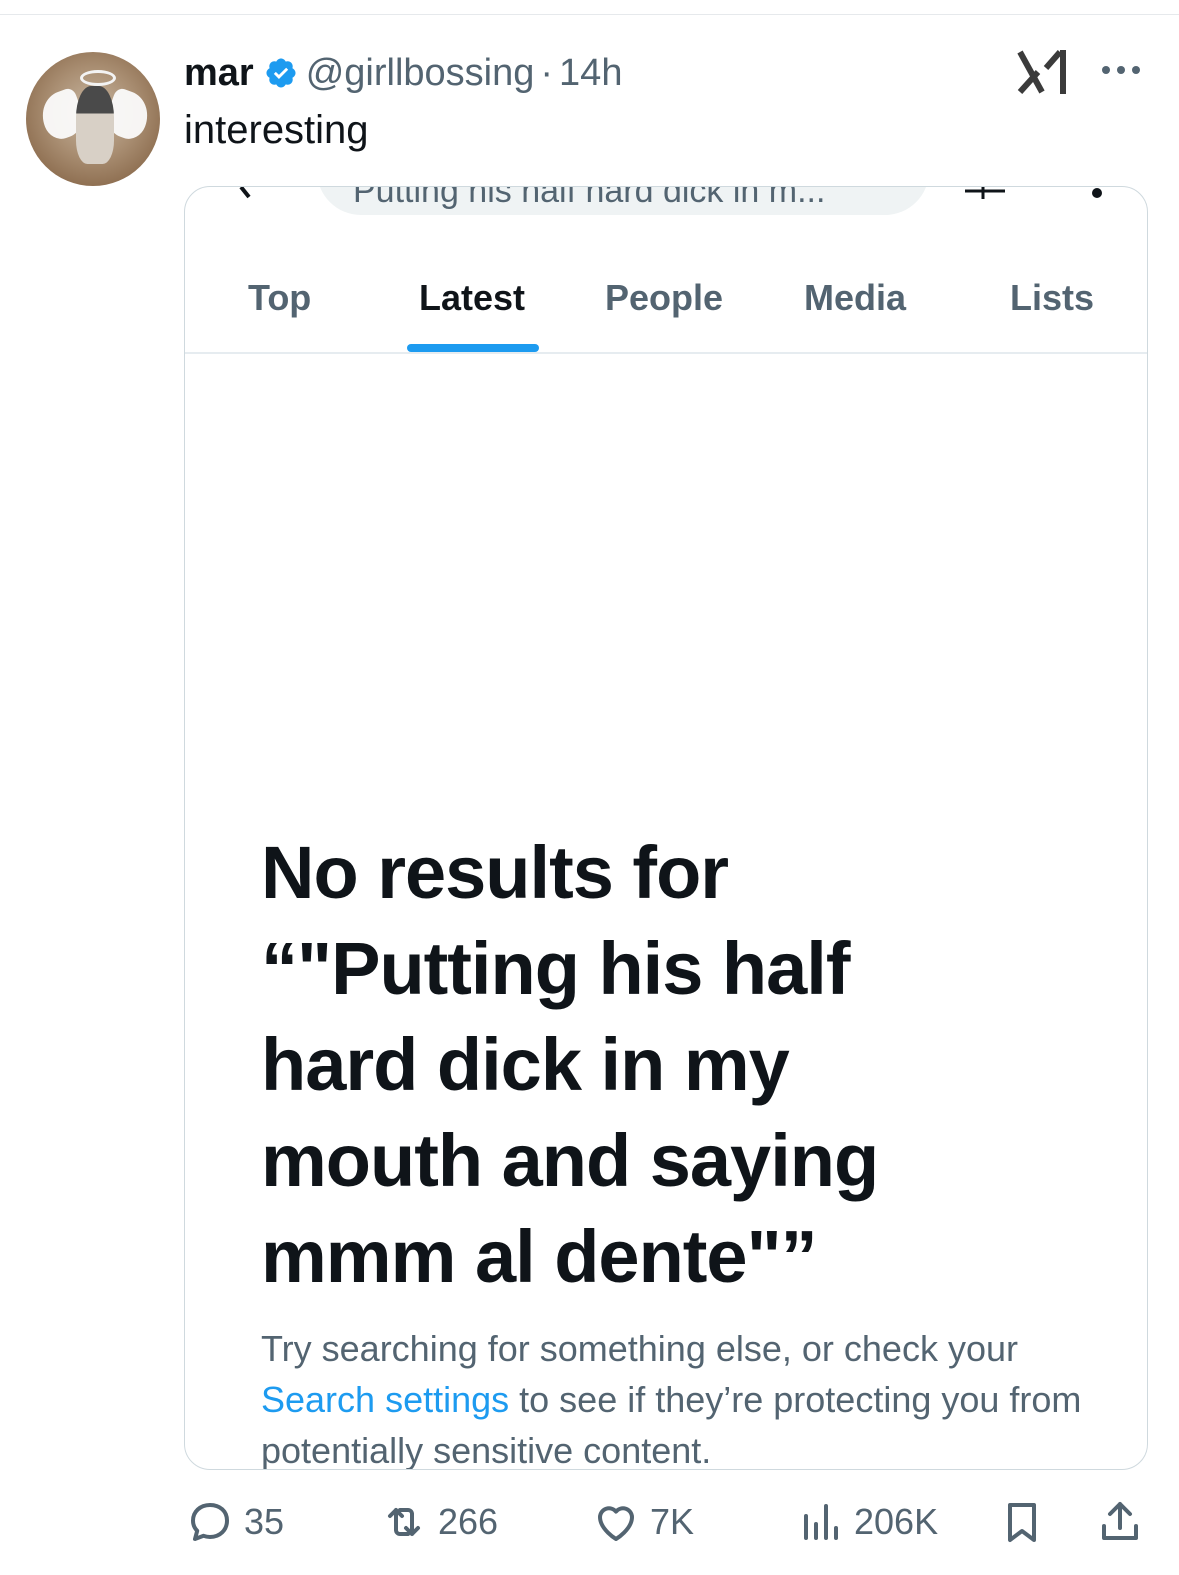 Image resolution: width=1179 pixels, height=1575 pixels. What do you see at coordinates (985, 193) in the screenshot?
I see `filter-icon` at bounding box center [985, 193].